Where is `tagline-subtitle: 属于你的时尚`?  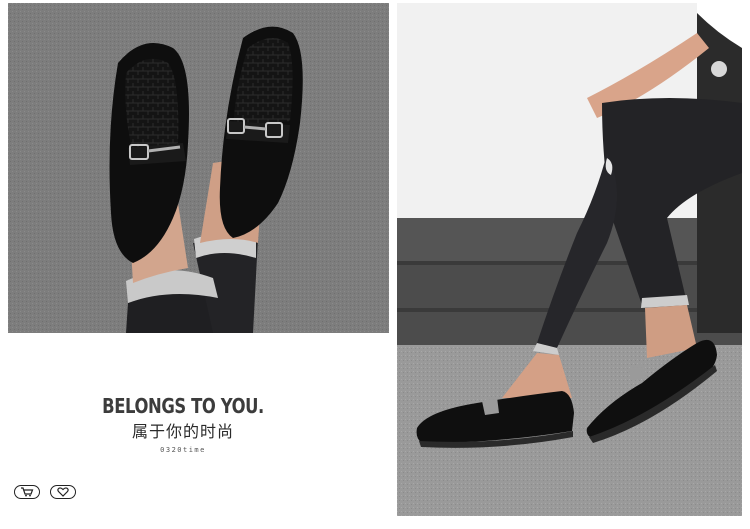 tagline-subtitle: 属于你的时尚 is located at coordinates (182, 431).